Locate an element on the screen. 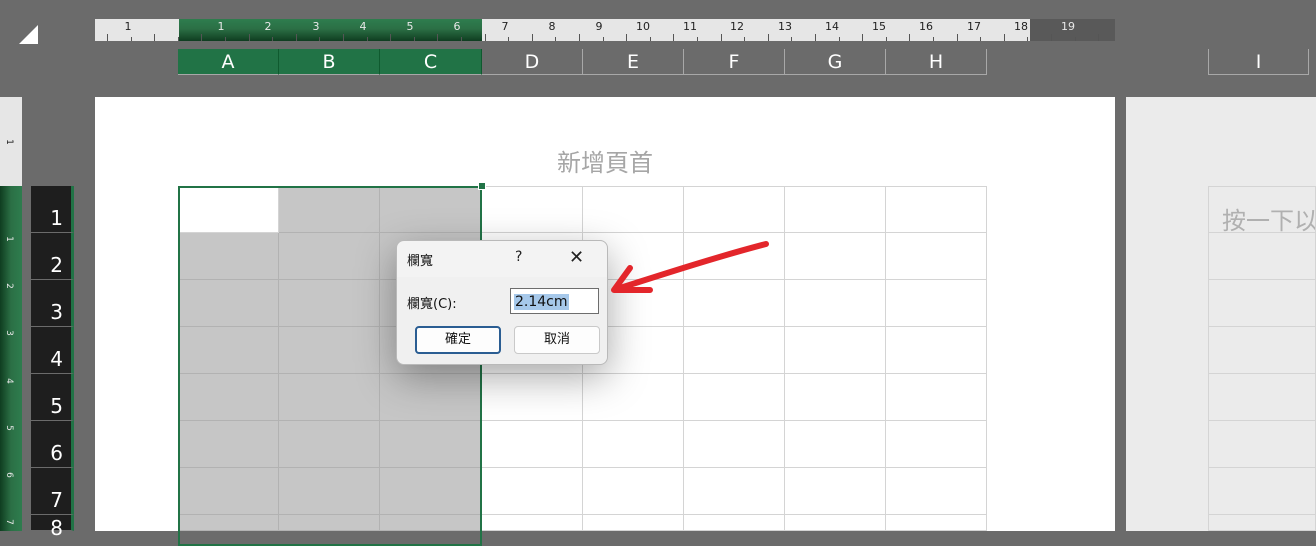 The image size is (1316, 546). dialog-body: 欄寬(C): 2.14cm 確定 取消 is located at coordinates (502, 320).